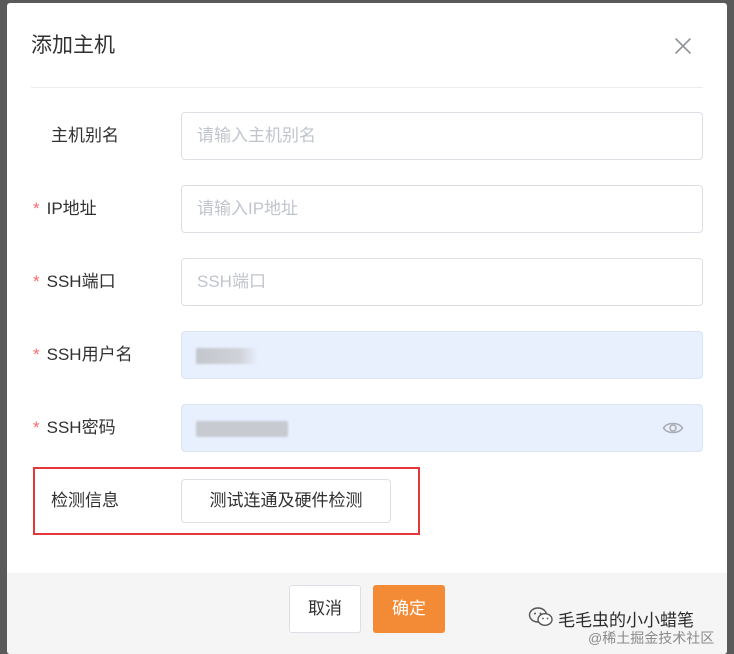 The width and height of the screenshot is (734, 654). Describe the element at coordinates (367, 87) in the screenshot. I see `header-divider` at that location.